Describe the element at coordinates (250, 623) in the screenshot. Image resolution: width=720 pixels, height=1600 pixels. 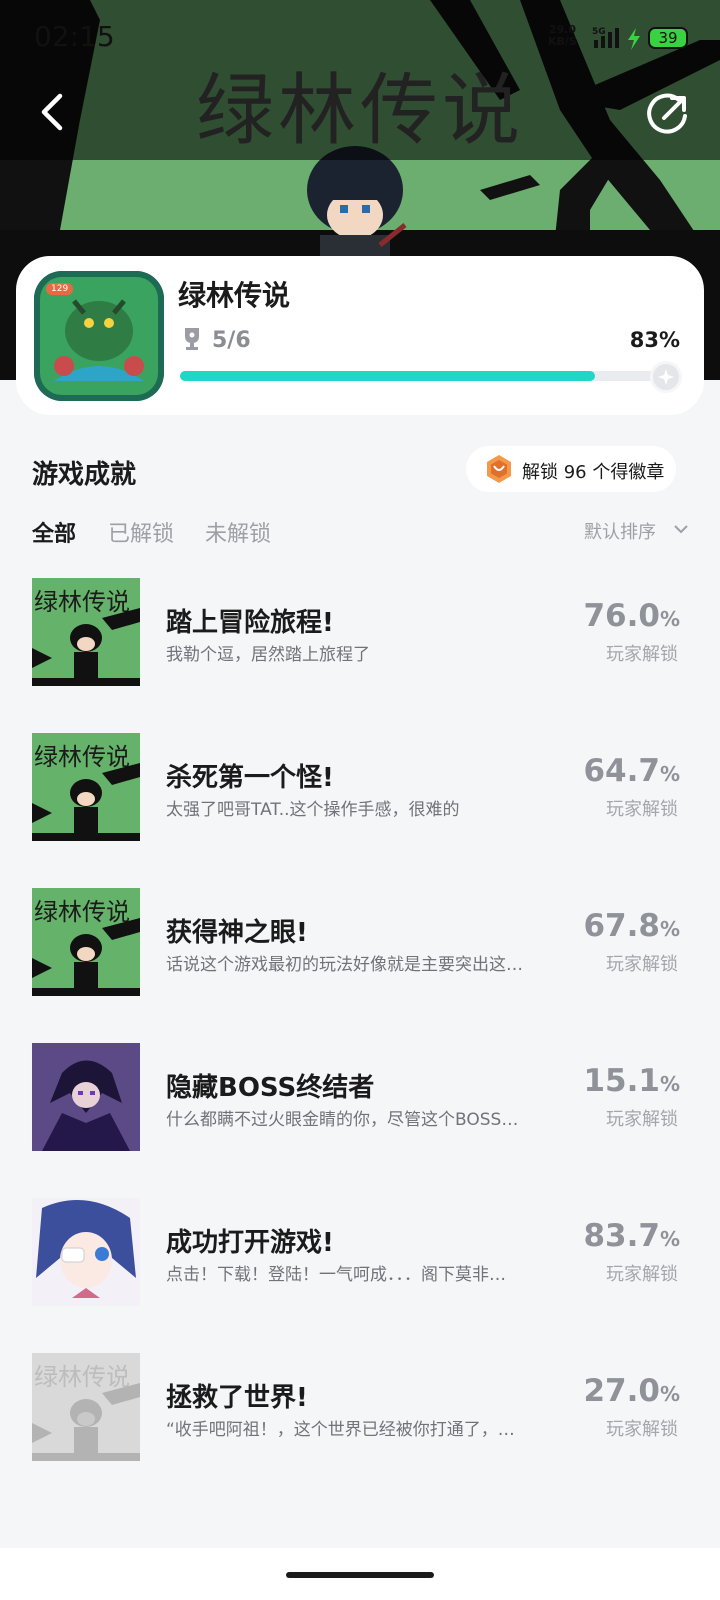
I see `achievement-title: 踏上冒险旅程!` at that location.